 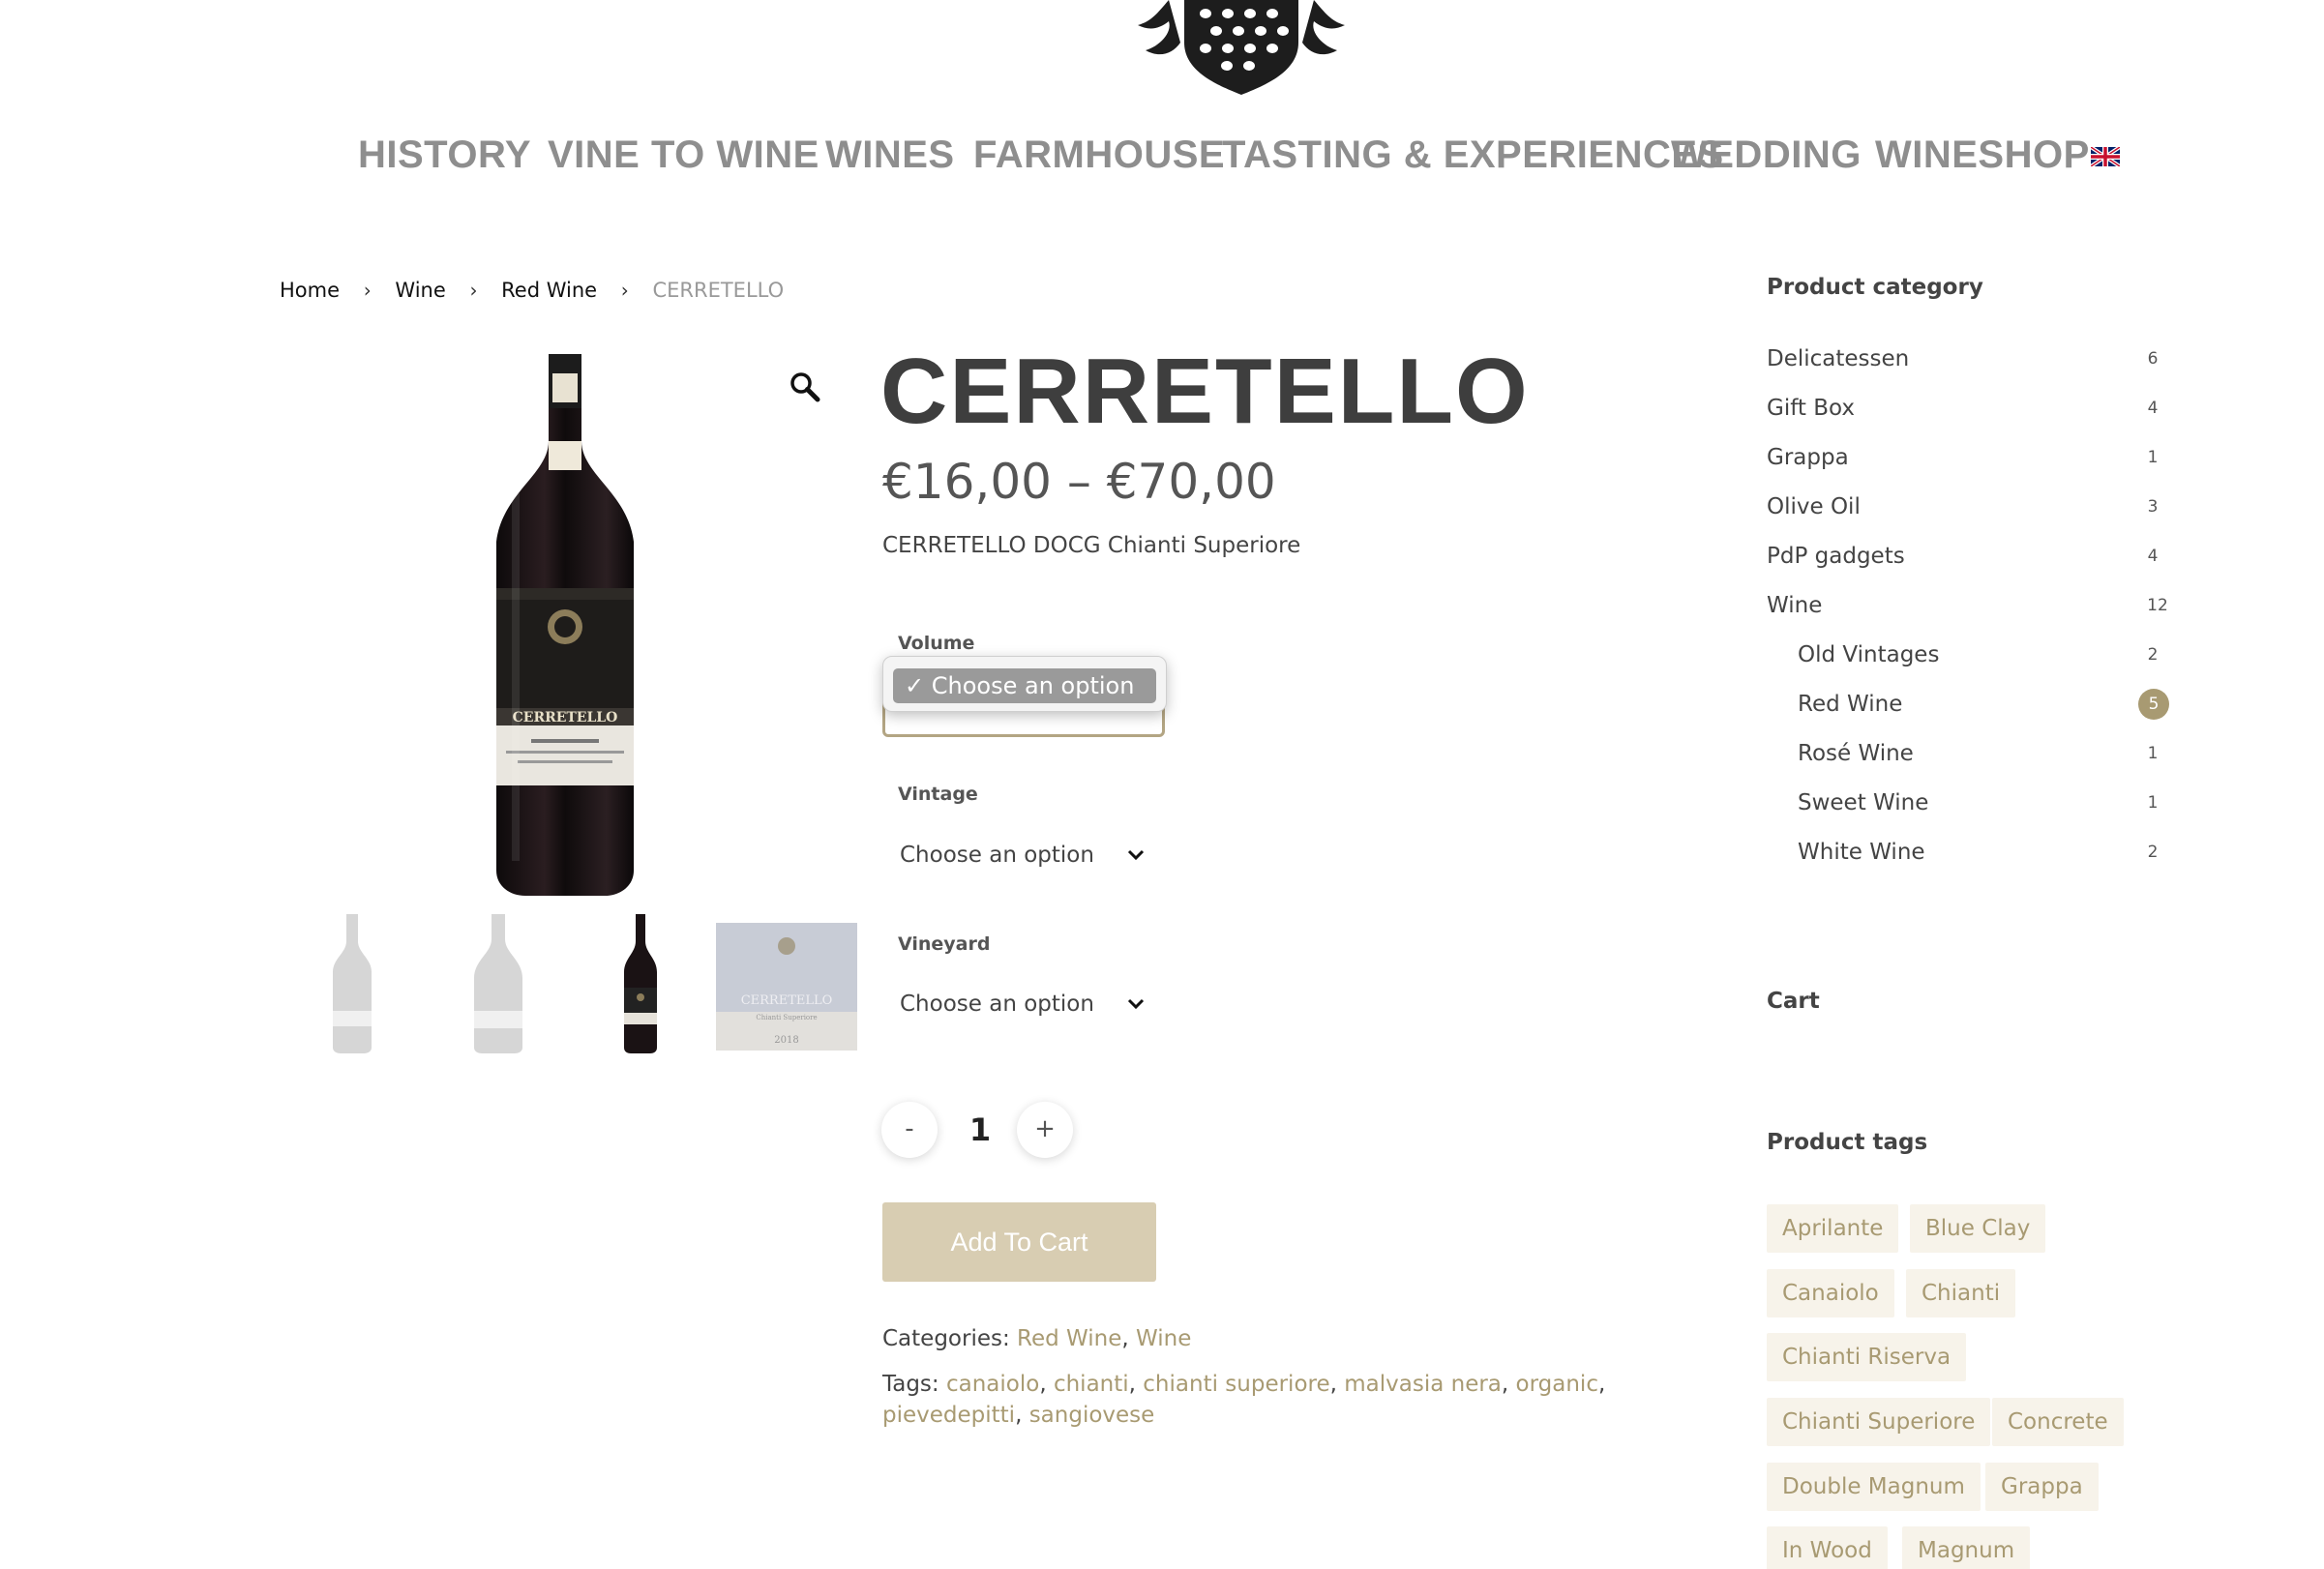 What do you see at coordinates (566, 717) in the screenshot?
I see `bottle-label-text: CERRETELLO` at bounding box center [566, 717].